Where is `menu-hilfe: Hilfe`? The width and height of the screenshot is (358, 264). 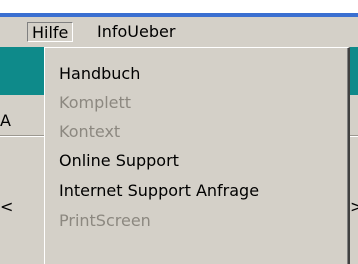
menu-hilfe: Hilfe is located at coordinates (50, 32).